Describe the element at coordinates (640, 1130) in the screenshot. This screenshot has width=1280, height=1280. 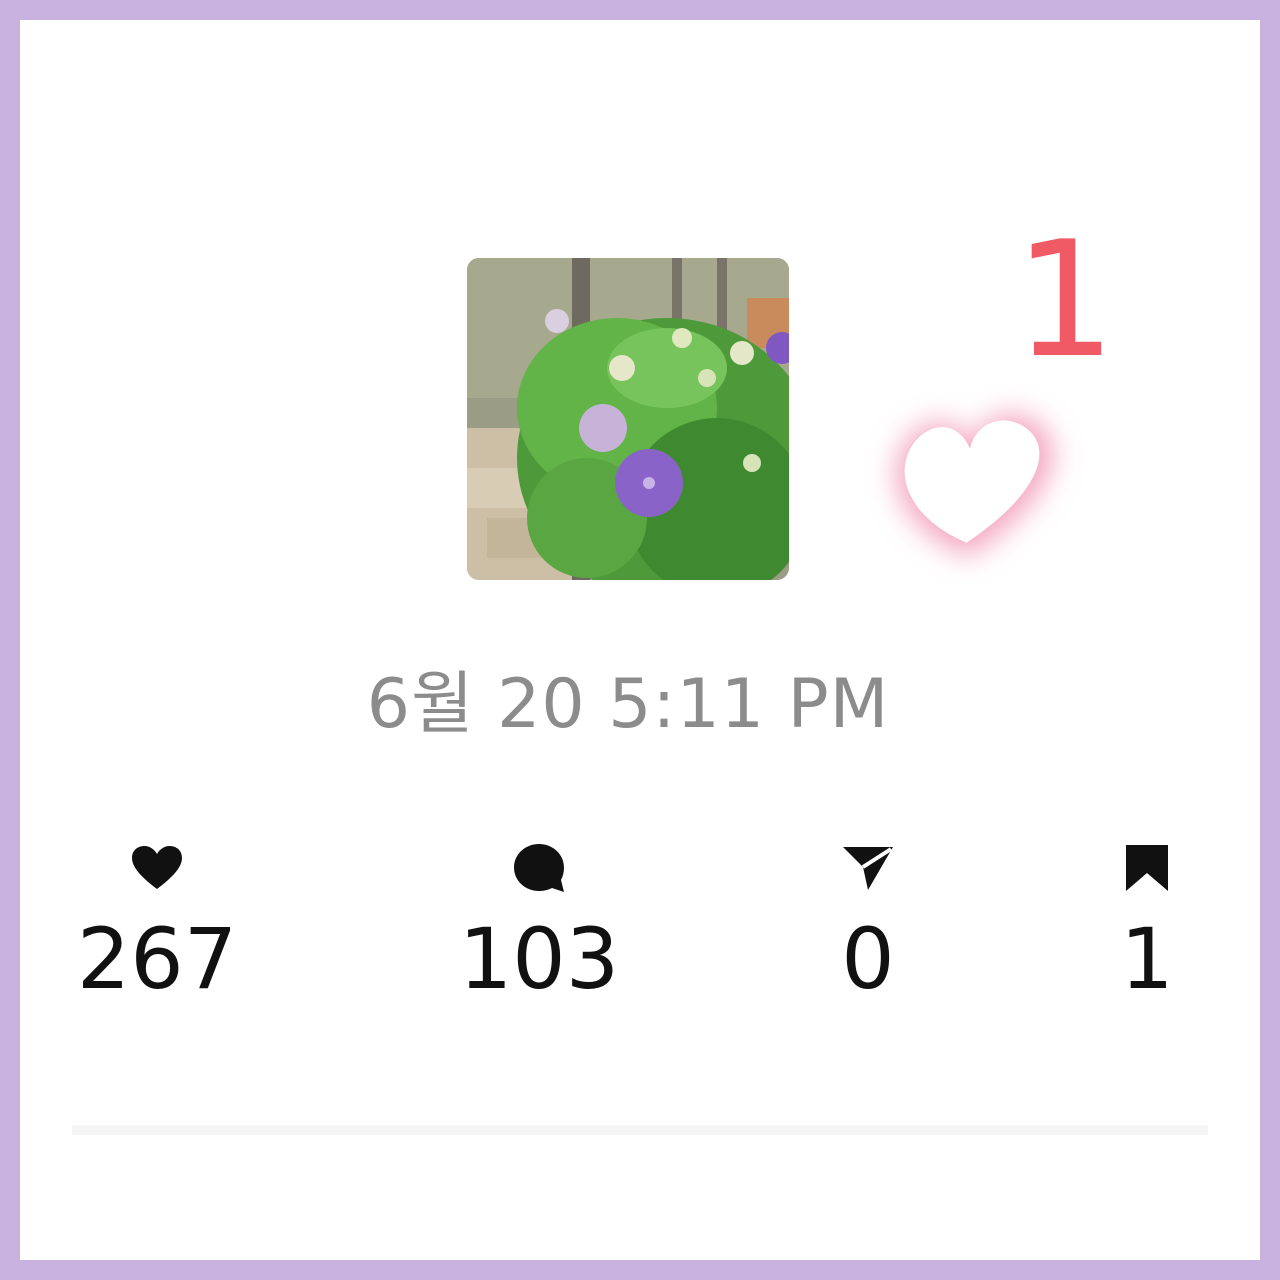
I see `divider` at that location.